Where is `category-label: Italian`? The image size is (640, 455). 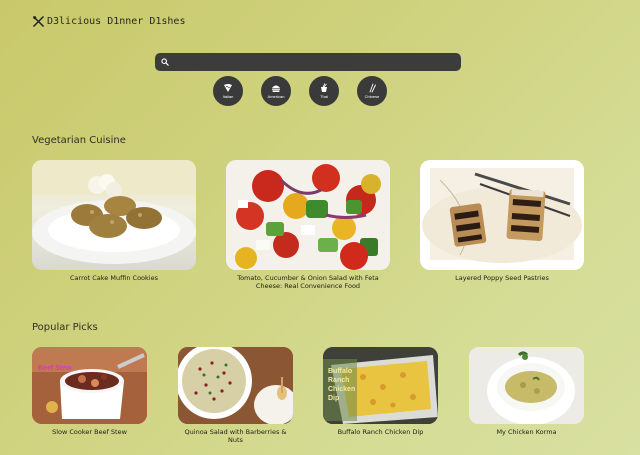 category-label: Italian is located at coordinates (228, 96).